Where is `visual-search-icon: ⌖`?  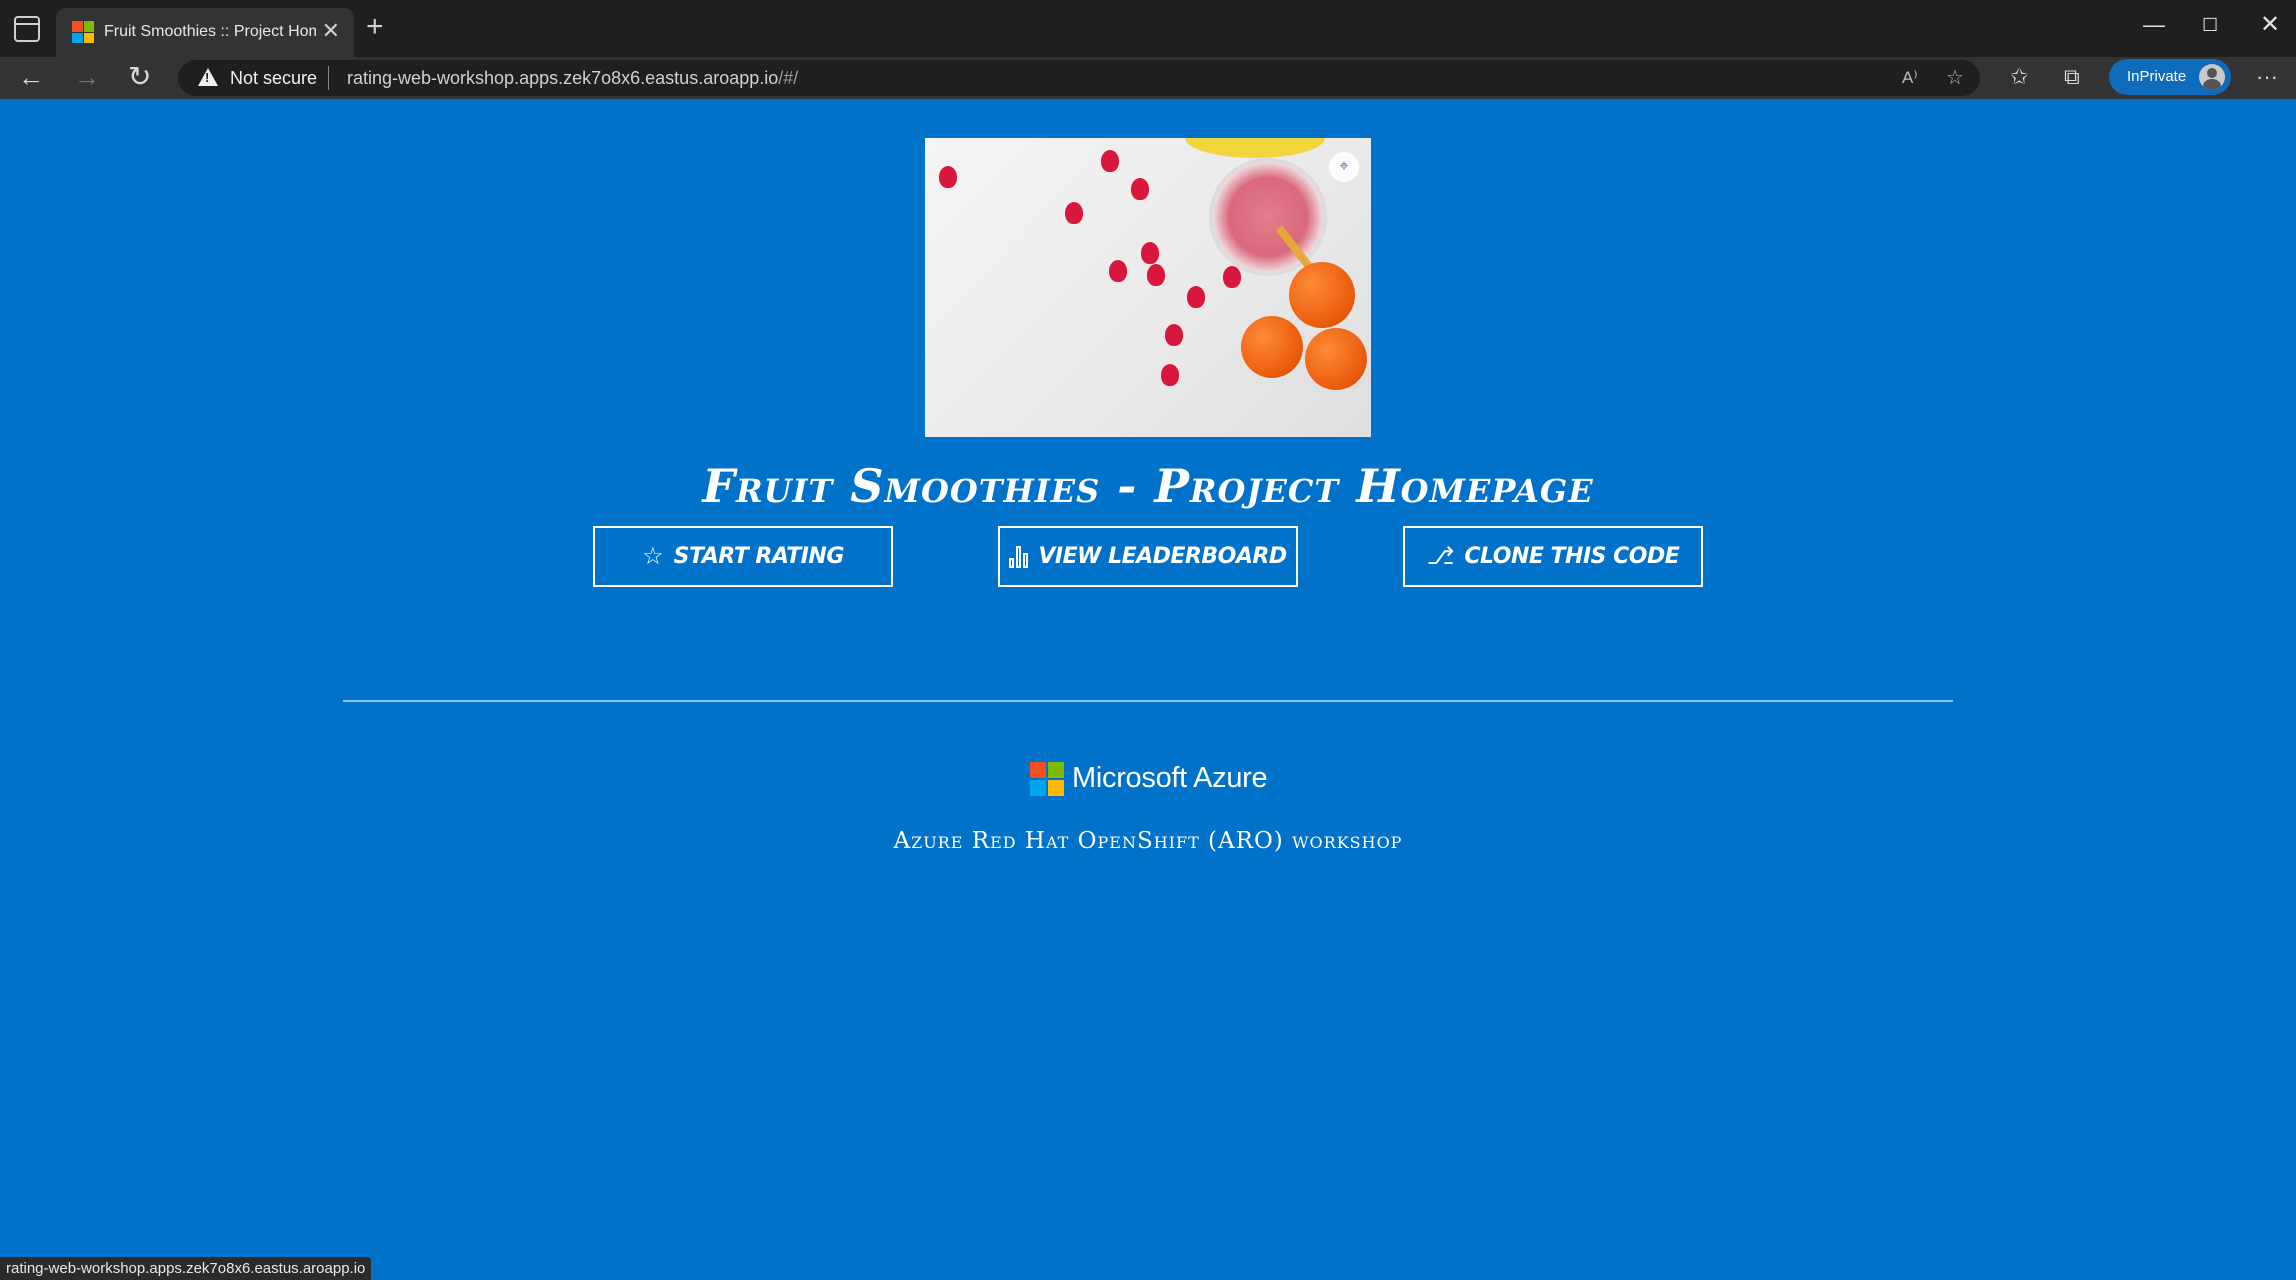
visual-search-icon: ⌖ is located at coordinates (1344, 167).